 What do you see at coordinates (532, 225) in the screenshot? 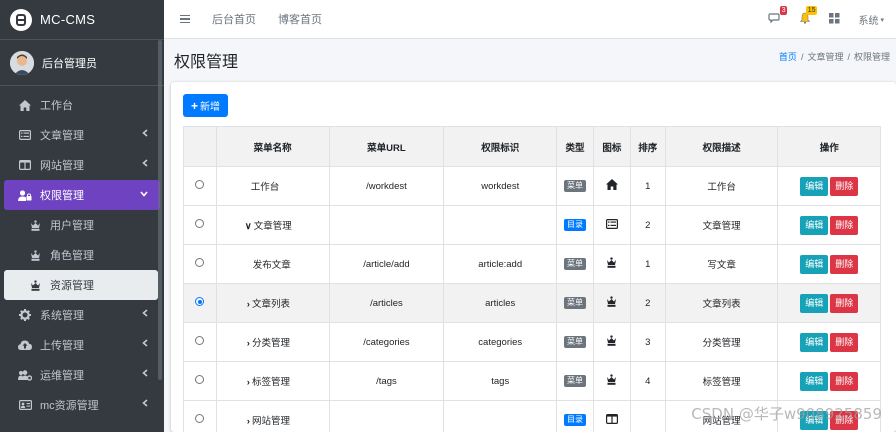
I see `table-row: ∨ 文章管理 目录 2 文章管理 编辑 删除` at bounding box center [532, 225].